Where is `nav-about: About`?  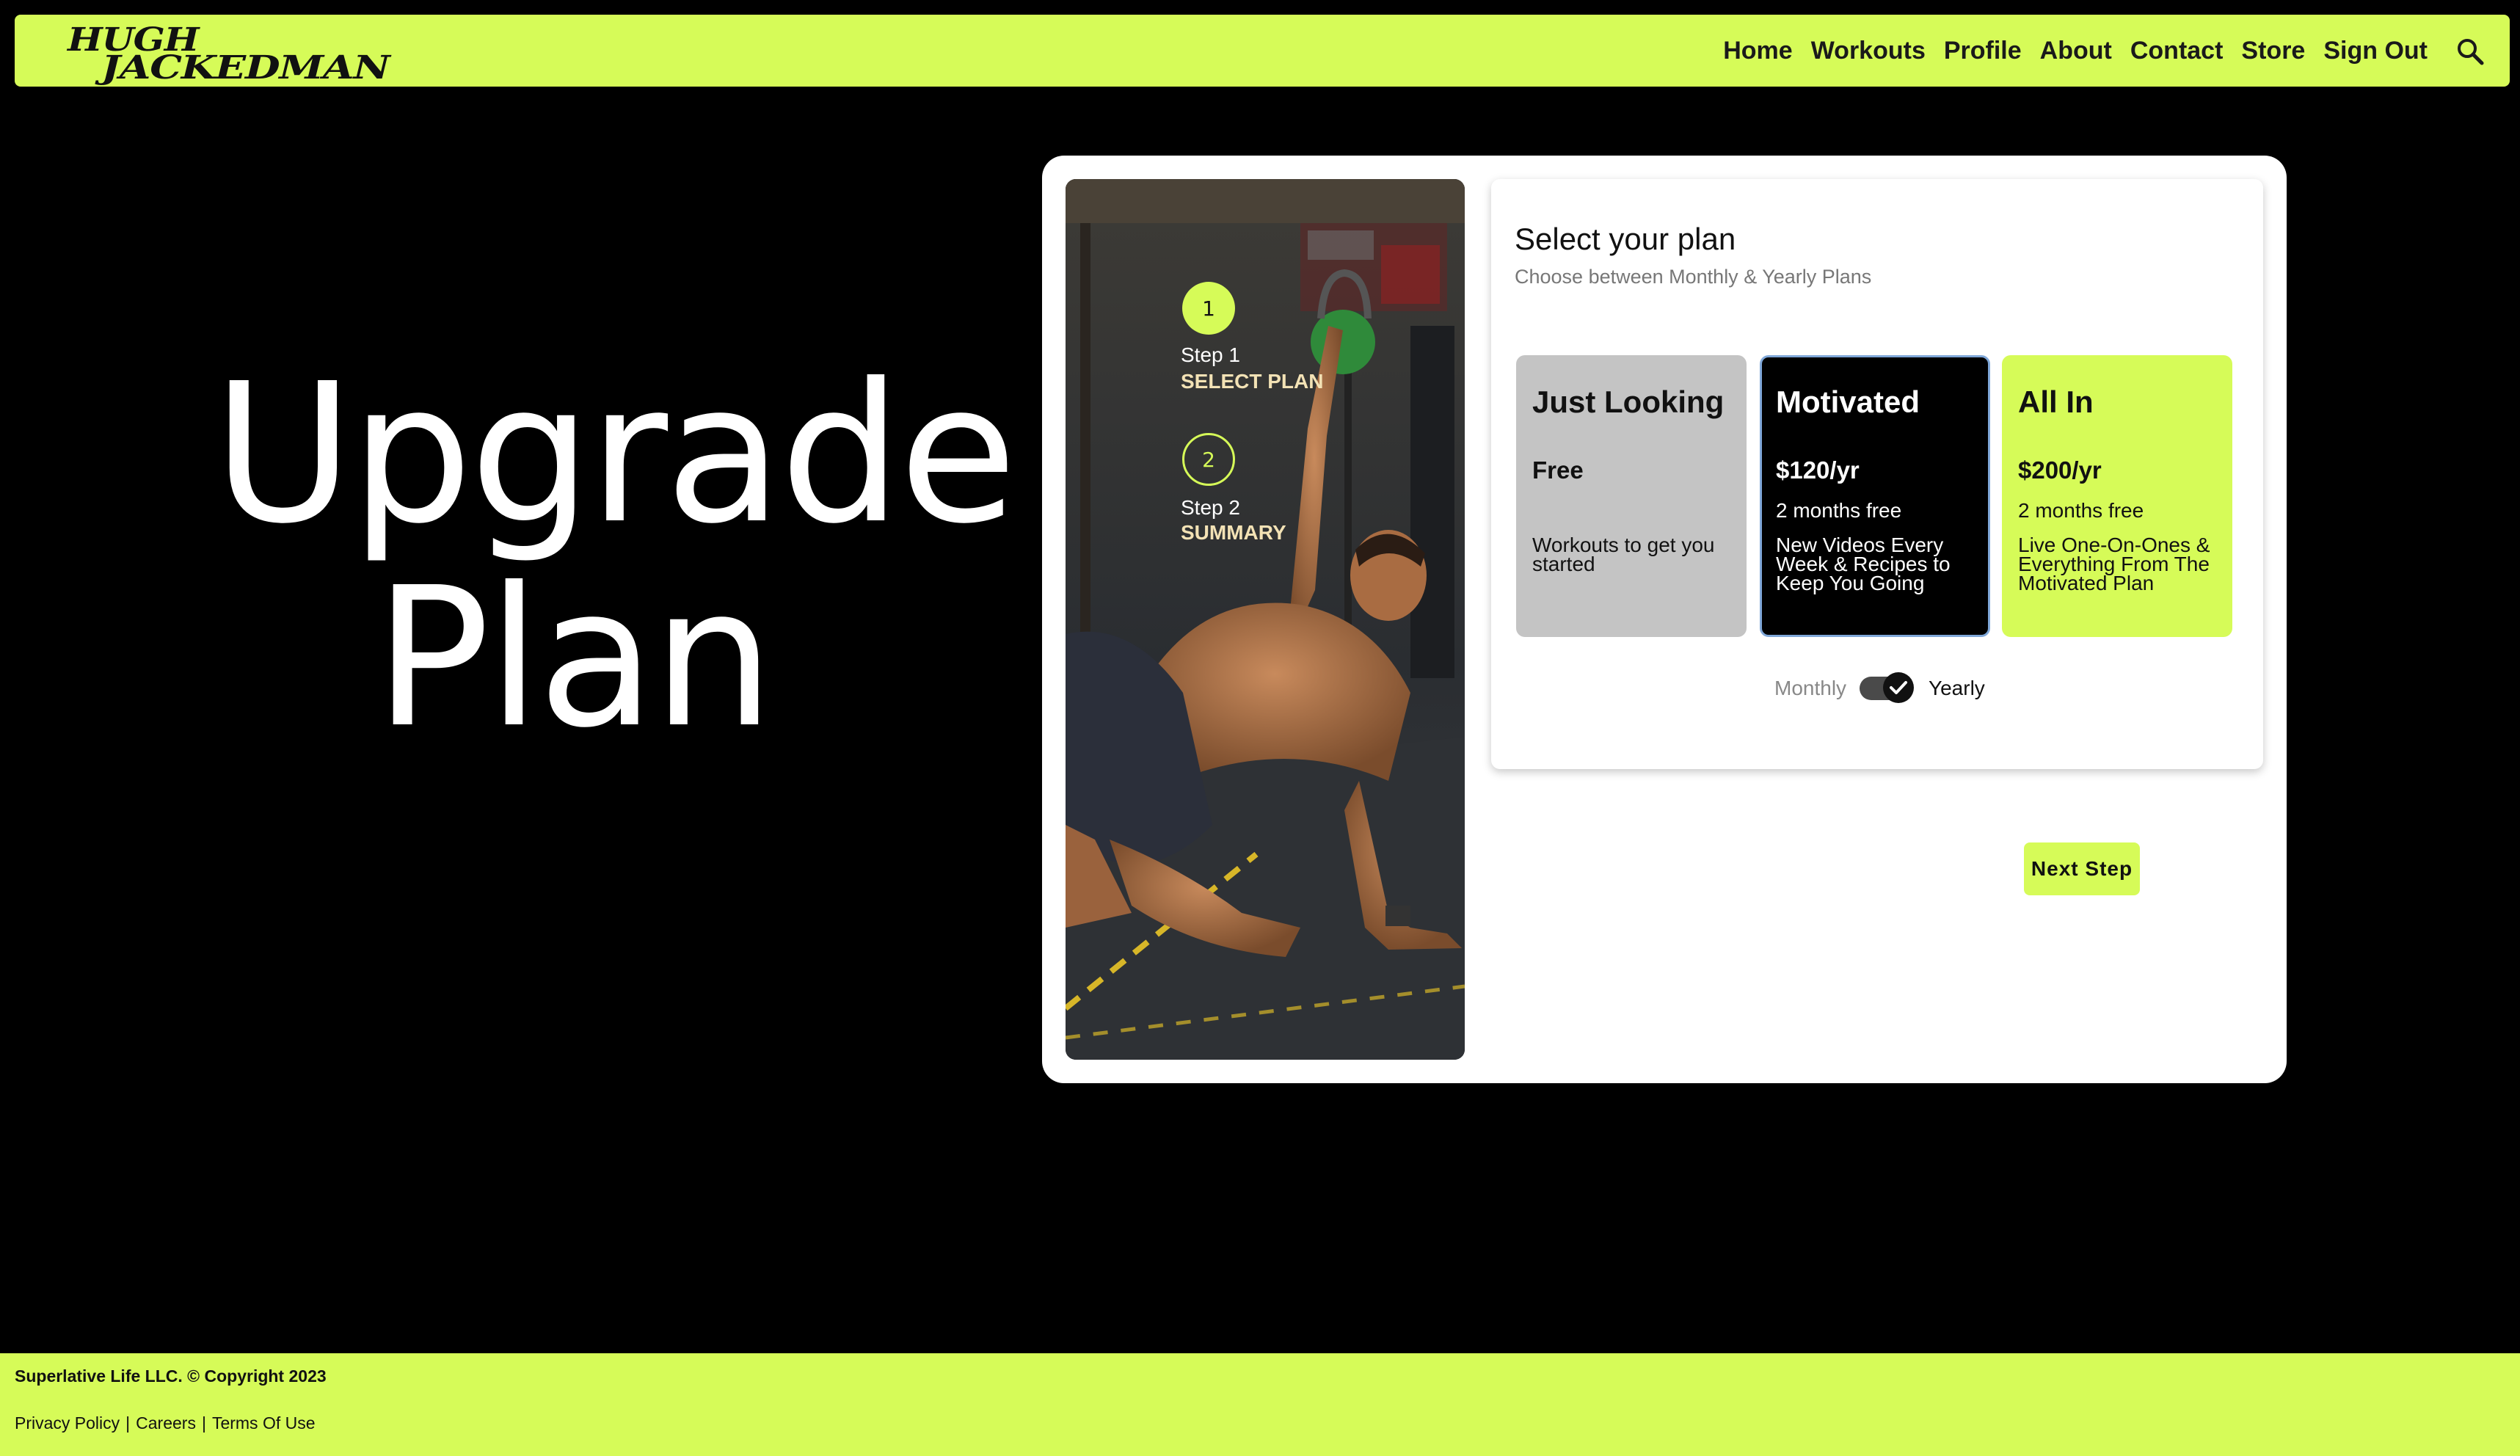 nav-about: About is located at coordinates (2076, 51).